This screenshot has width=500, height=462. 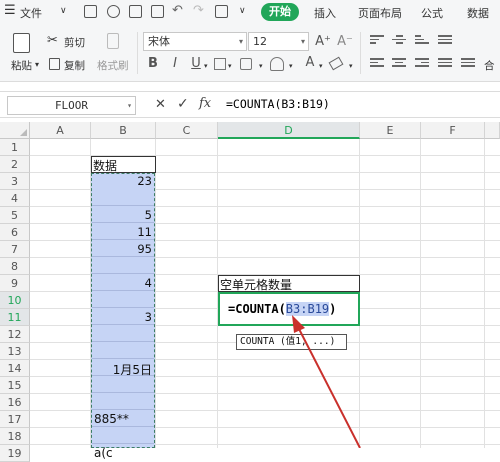 I want to click on copy-icon, so click(x=54, y=64).